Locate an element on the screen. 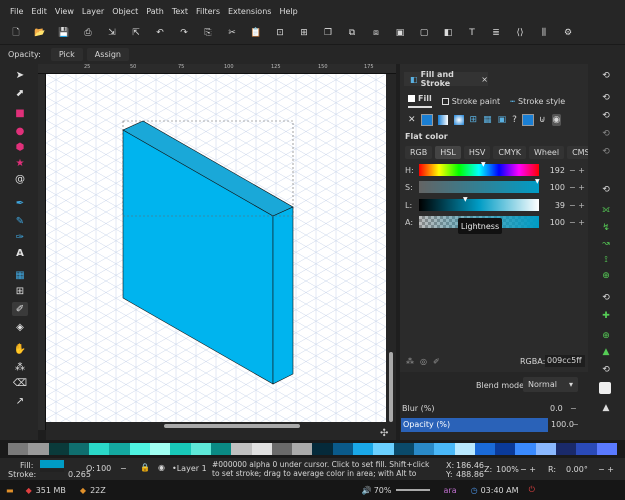 The image size is (625, 500). stroke-style-tab: ┅ Stroke style is located at coordinates (537, 101).